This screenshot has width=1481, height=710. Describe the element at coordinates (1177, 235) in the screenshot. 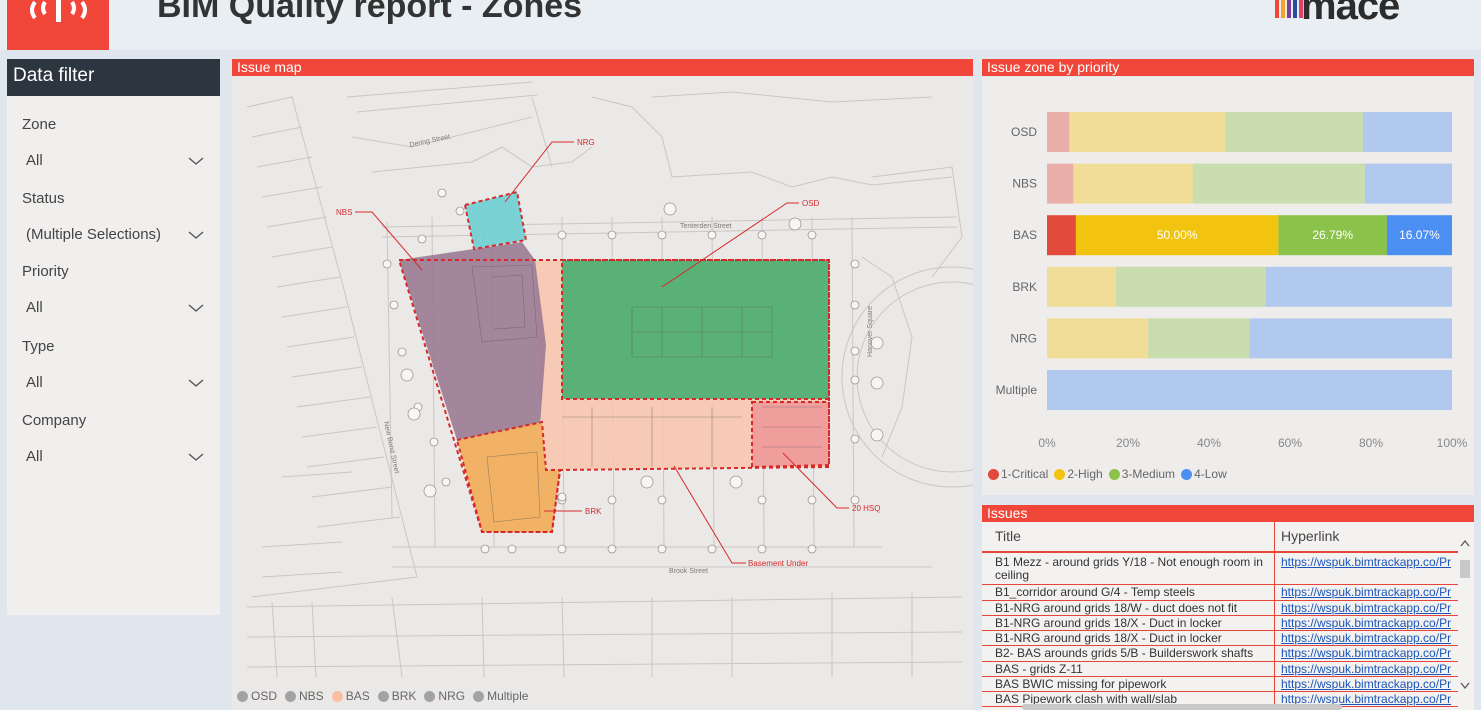

I see `bar-data-label: 50.00%` at that location.